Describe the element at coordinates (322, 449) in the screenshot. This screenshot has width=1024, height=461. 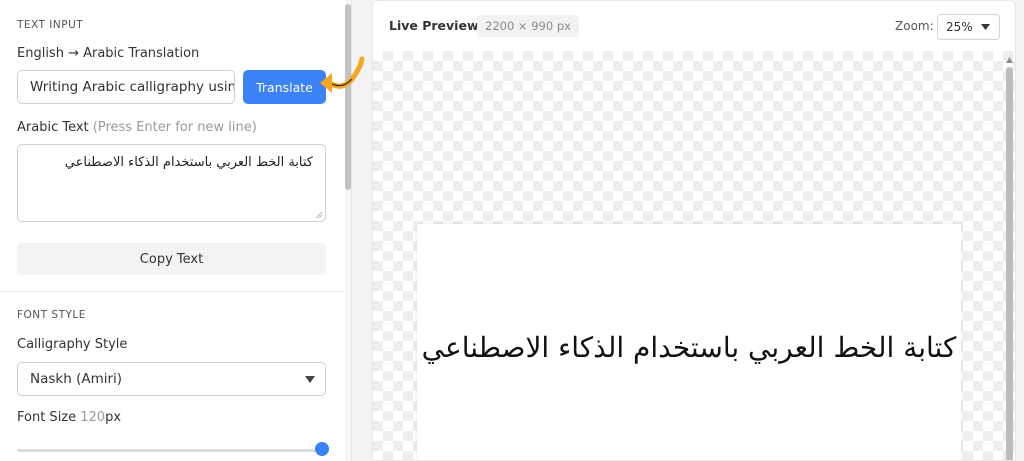
I see `font-size-slider-thumb` at that location.